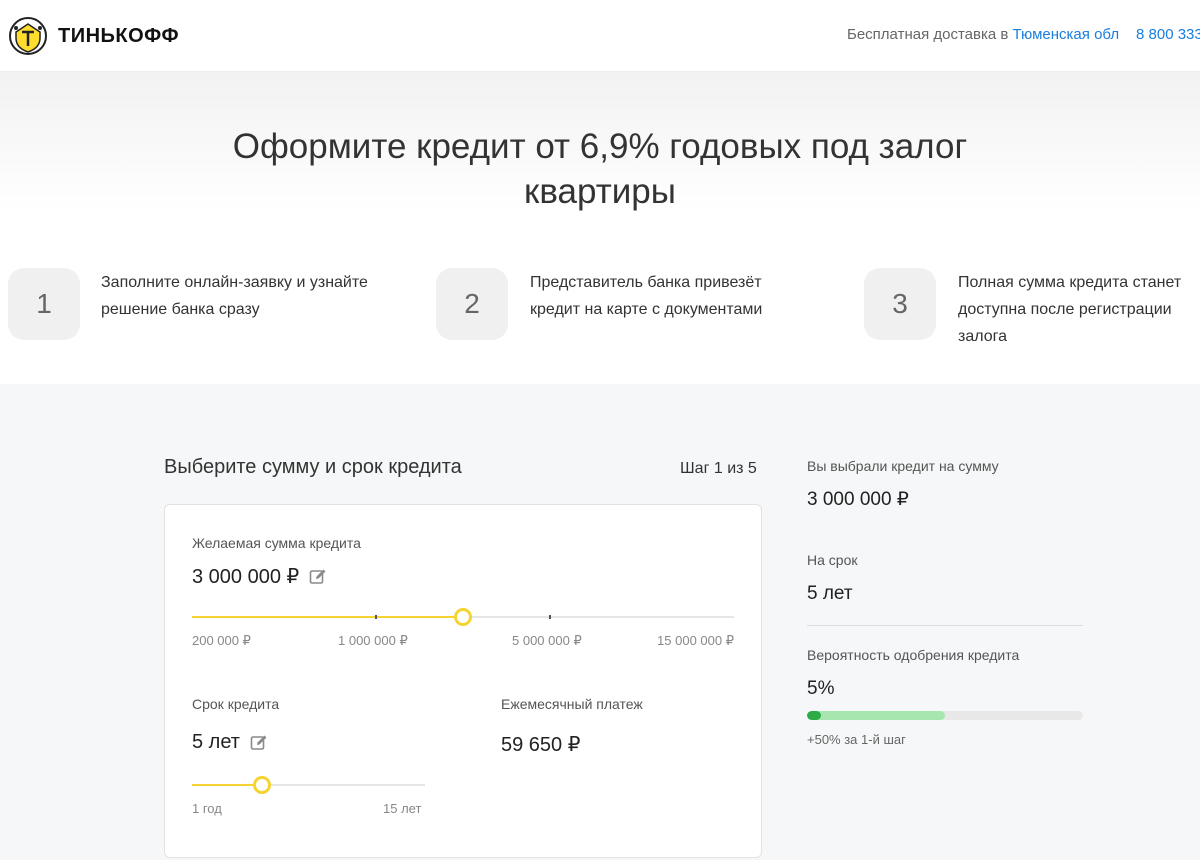 The width and height of the screenshot is (1200, 860). What do you see at coordinates (119, 35) in the screenshot?
I see `logo-text: ТИНЬКОФФ` at bounding box center [119, 35].